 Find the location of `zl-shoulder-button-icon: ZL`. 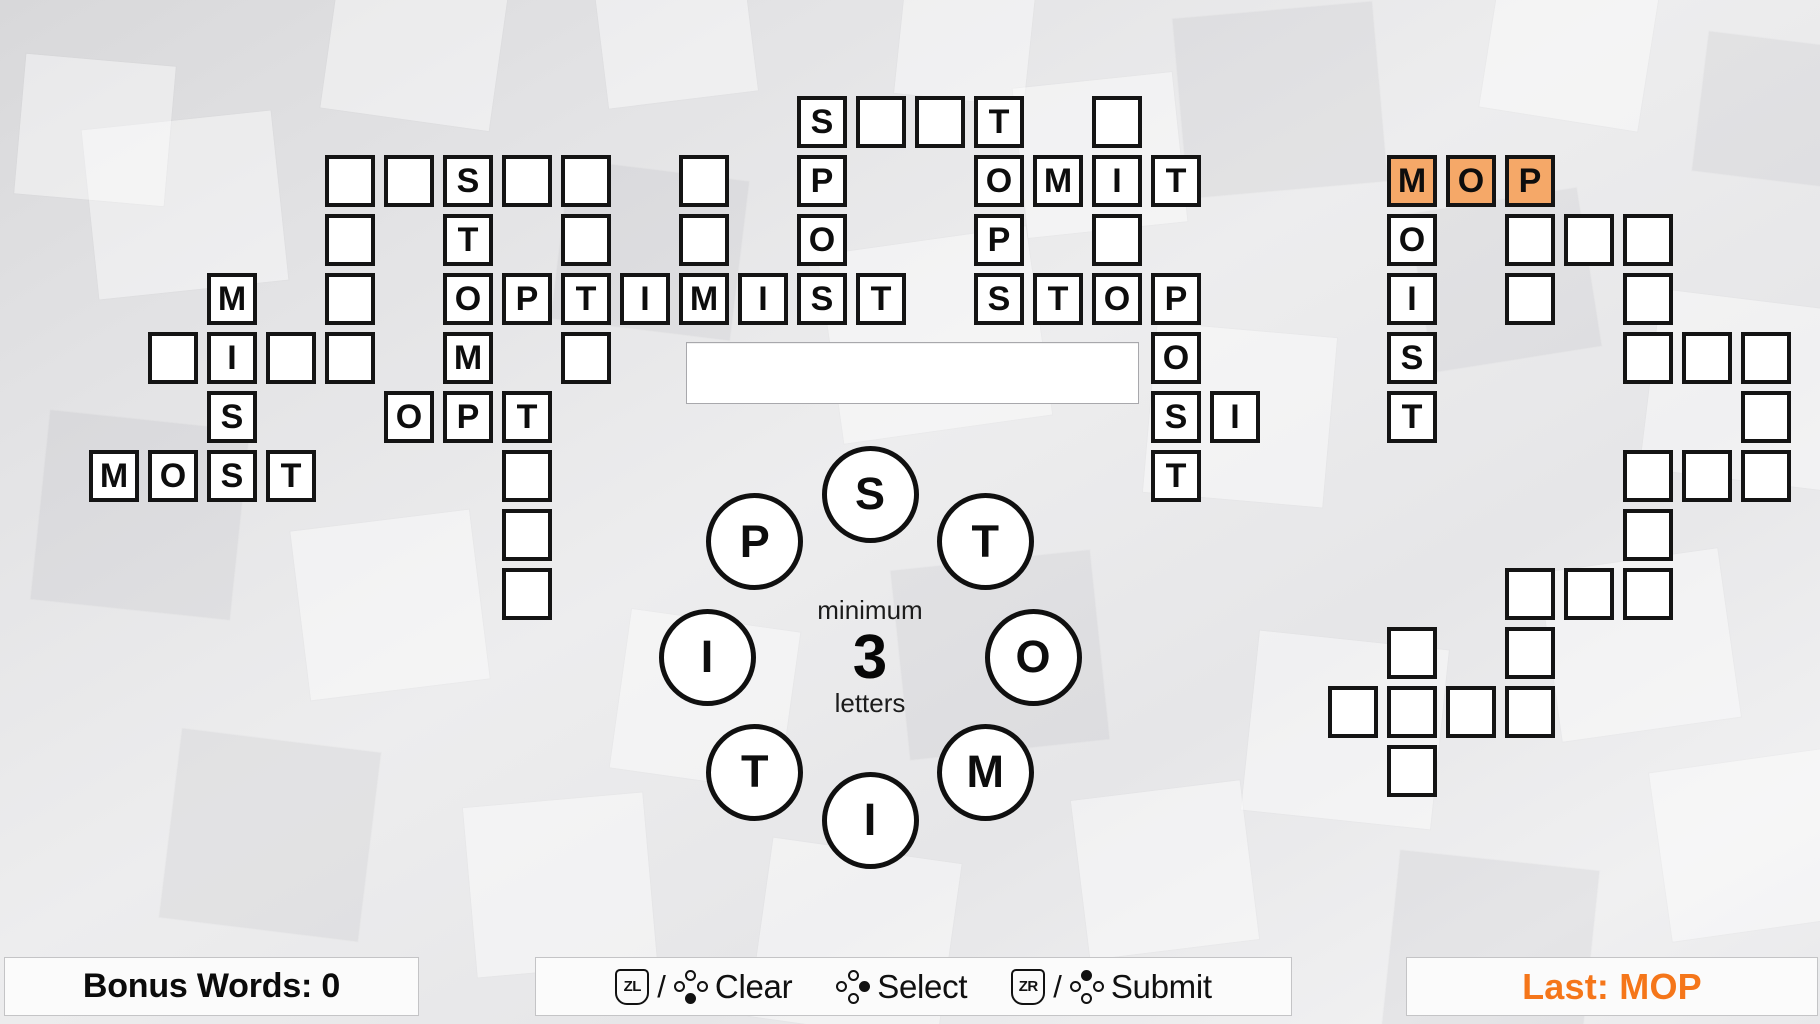

zl-shoulder-button-icon: ZL is located at coordinates (632, 986).